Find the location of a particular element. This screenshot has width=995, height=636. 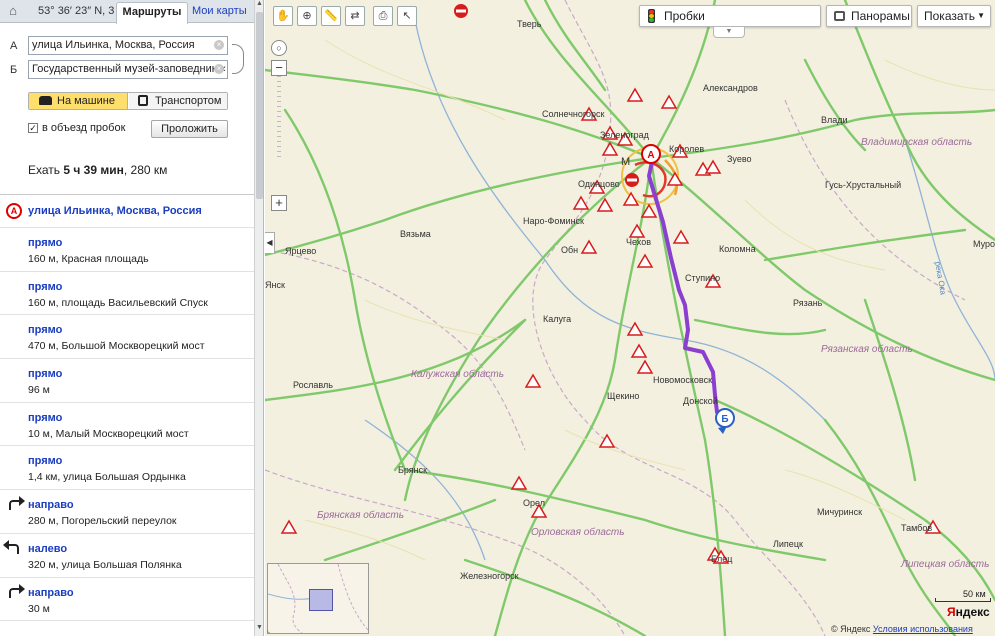

start-marker-icon: А is located at coordinates (14, 211).